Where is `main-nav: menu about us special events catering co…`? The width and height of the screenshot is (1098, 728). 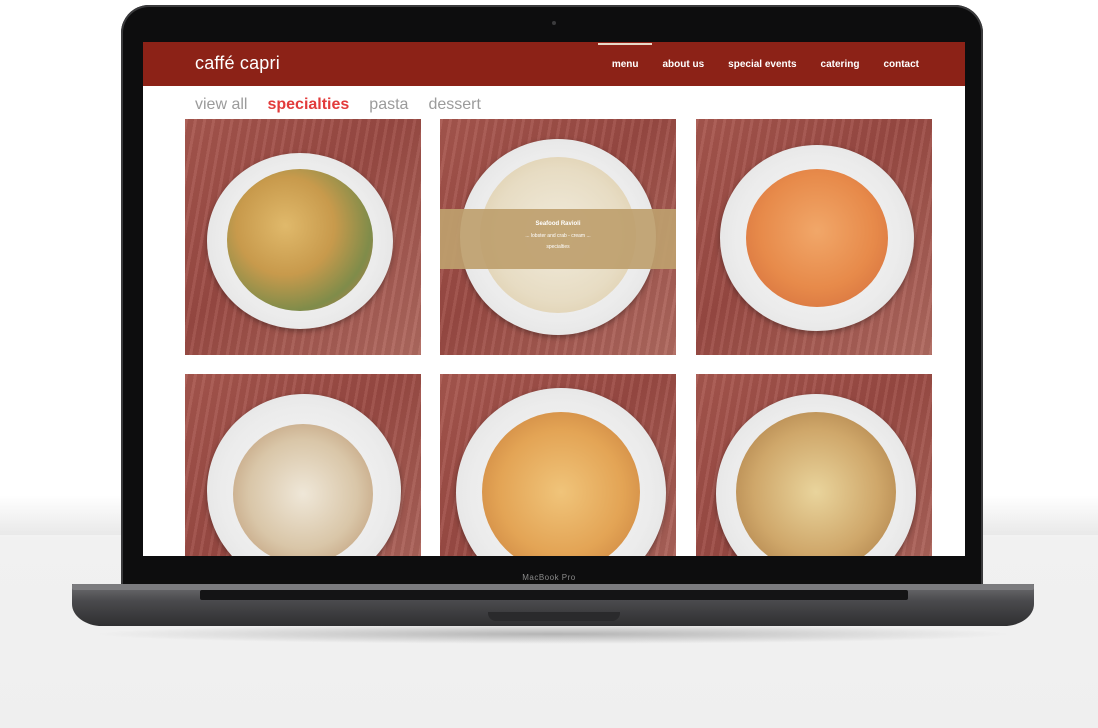 main-nav: menu about us special events catering co… is located at coordinates (758, 64).